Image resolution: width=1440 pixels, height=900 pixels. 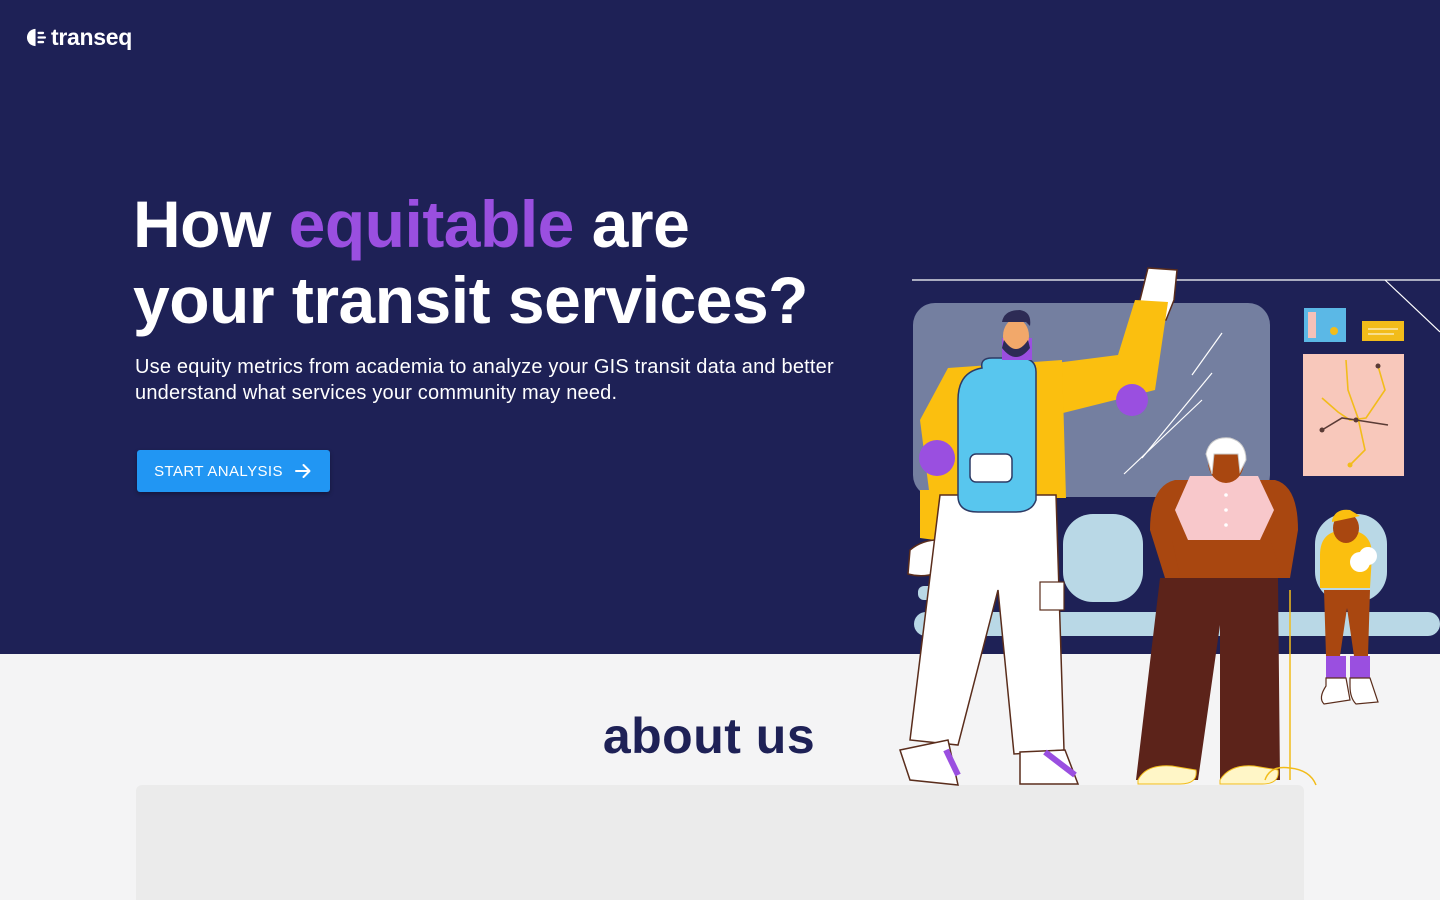 I want to click on brand-logo: transeq, so click(x=79, y=37).